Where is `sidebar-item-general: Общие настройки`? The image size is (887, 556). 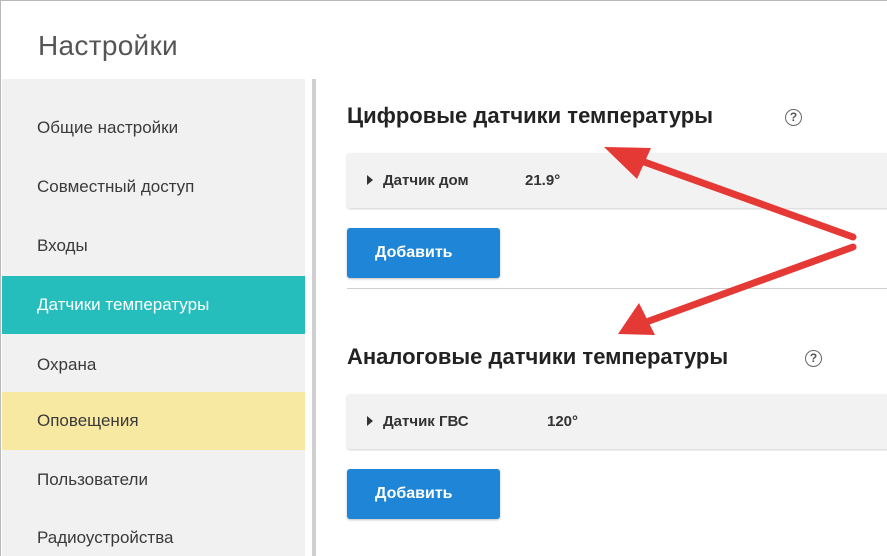 sidebar-item-general: Общие настройки is located at coordinates (153, 128).